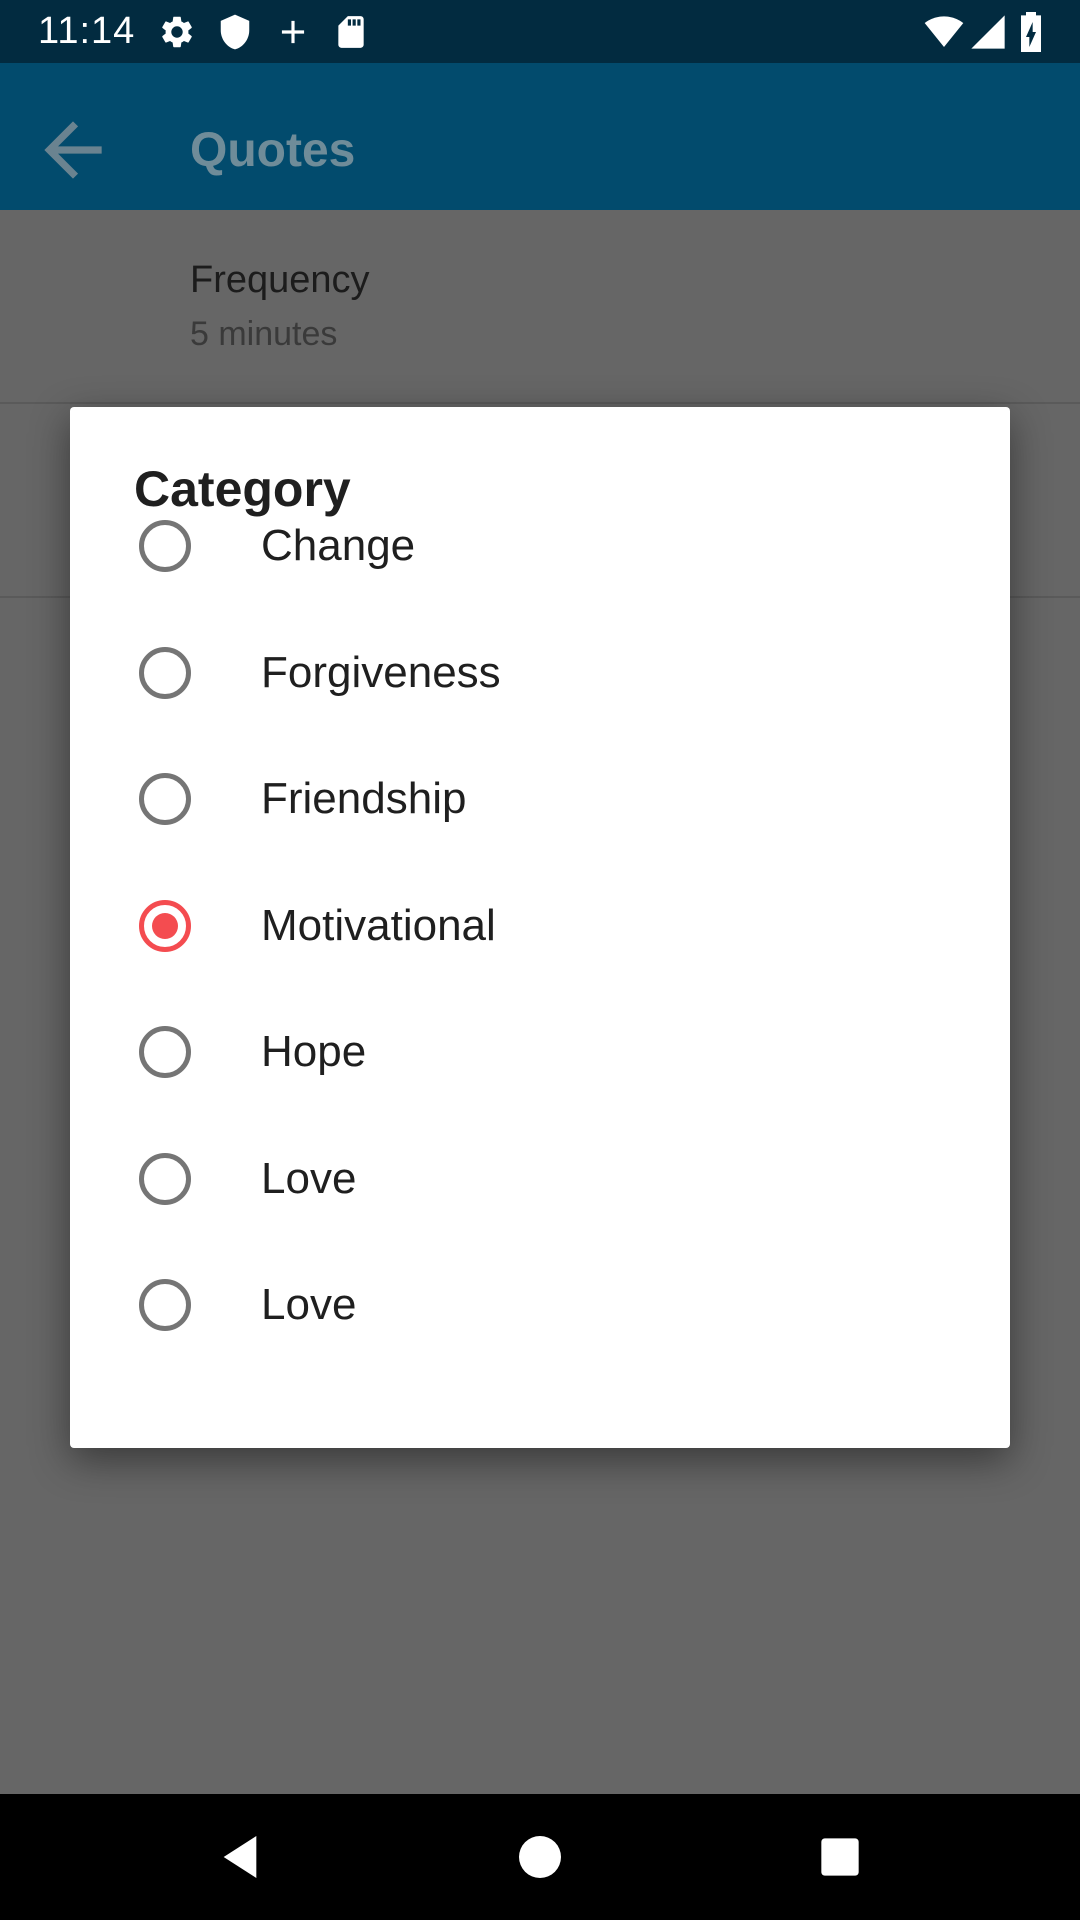  What do you see at coordinates (540, 673) in the screenshot?
I see `option-forgiveness: Forgiveness` at bounding box center [540, 673].